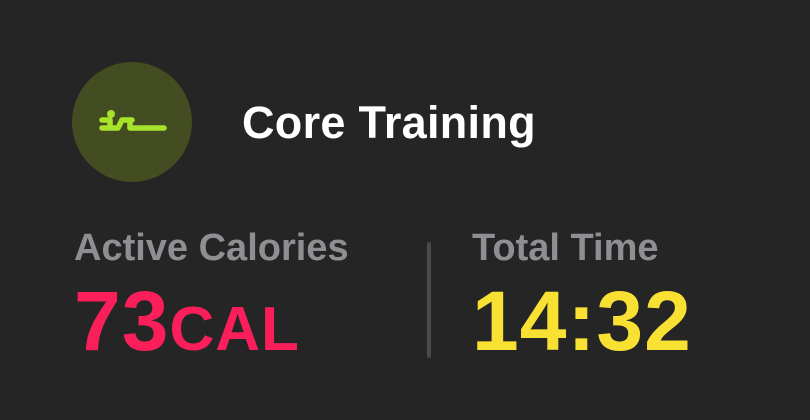 This screenshot has height=420, width=810. Describe the element at coordinates (211, 248) in the screenshot. I see `active-calories-label: Active Calories` at that location.